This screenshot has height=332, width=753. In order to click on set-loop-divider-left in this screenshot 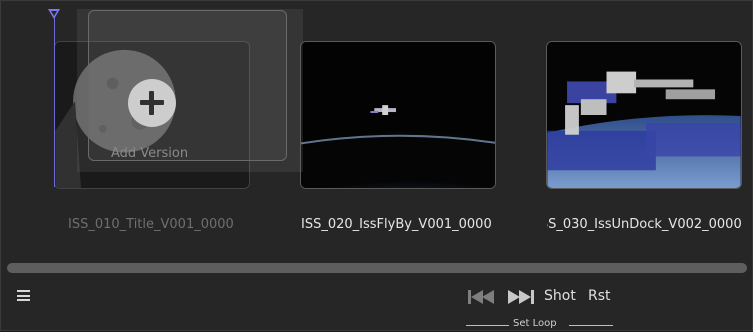, I will do `click(487, 325)`.